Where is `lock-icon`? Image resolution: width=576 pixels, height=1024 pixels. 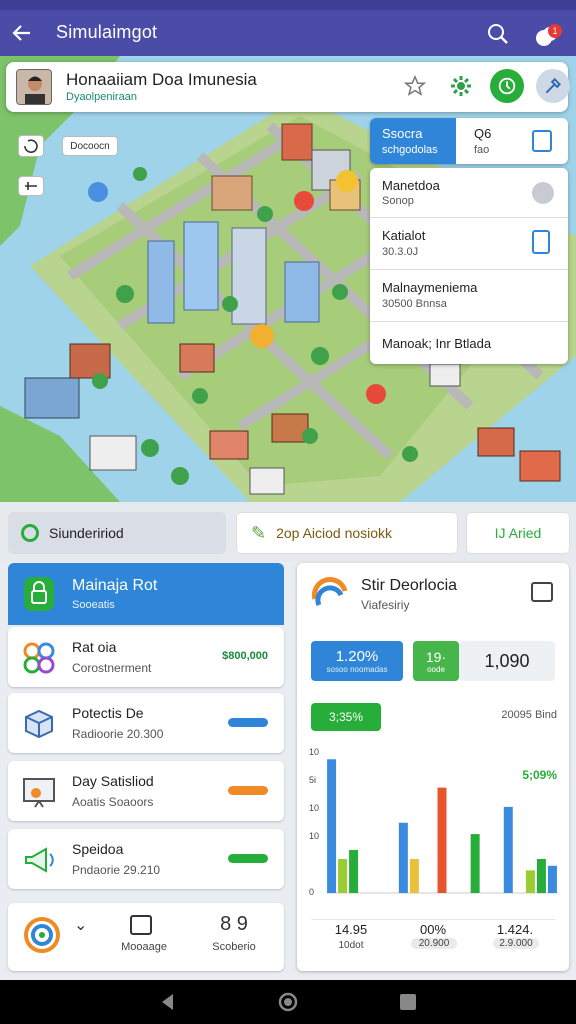
lock-icon is located at coordinates (39, 594).